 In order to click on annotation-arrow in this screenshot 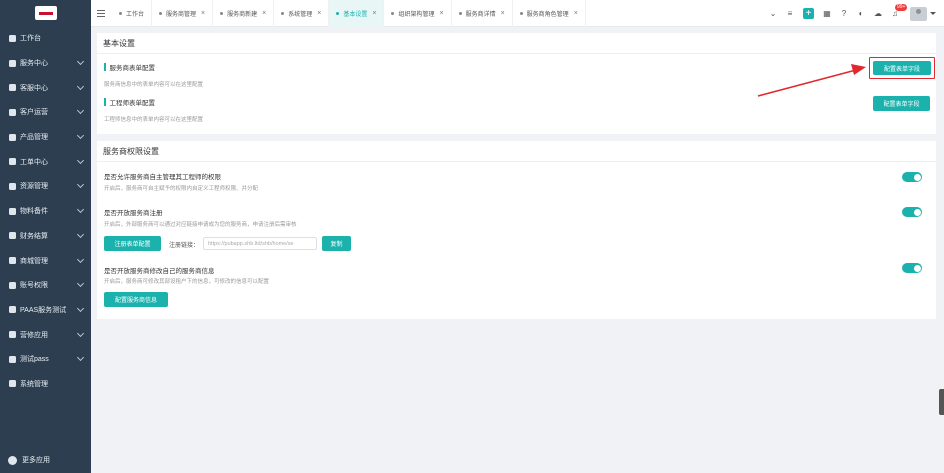, I will do `click(811, 80)`.